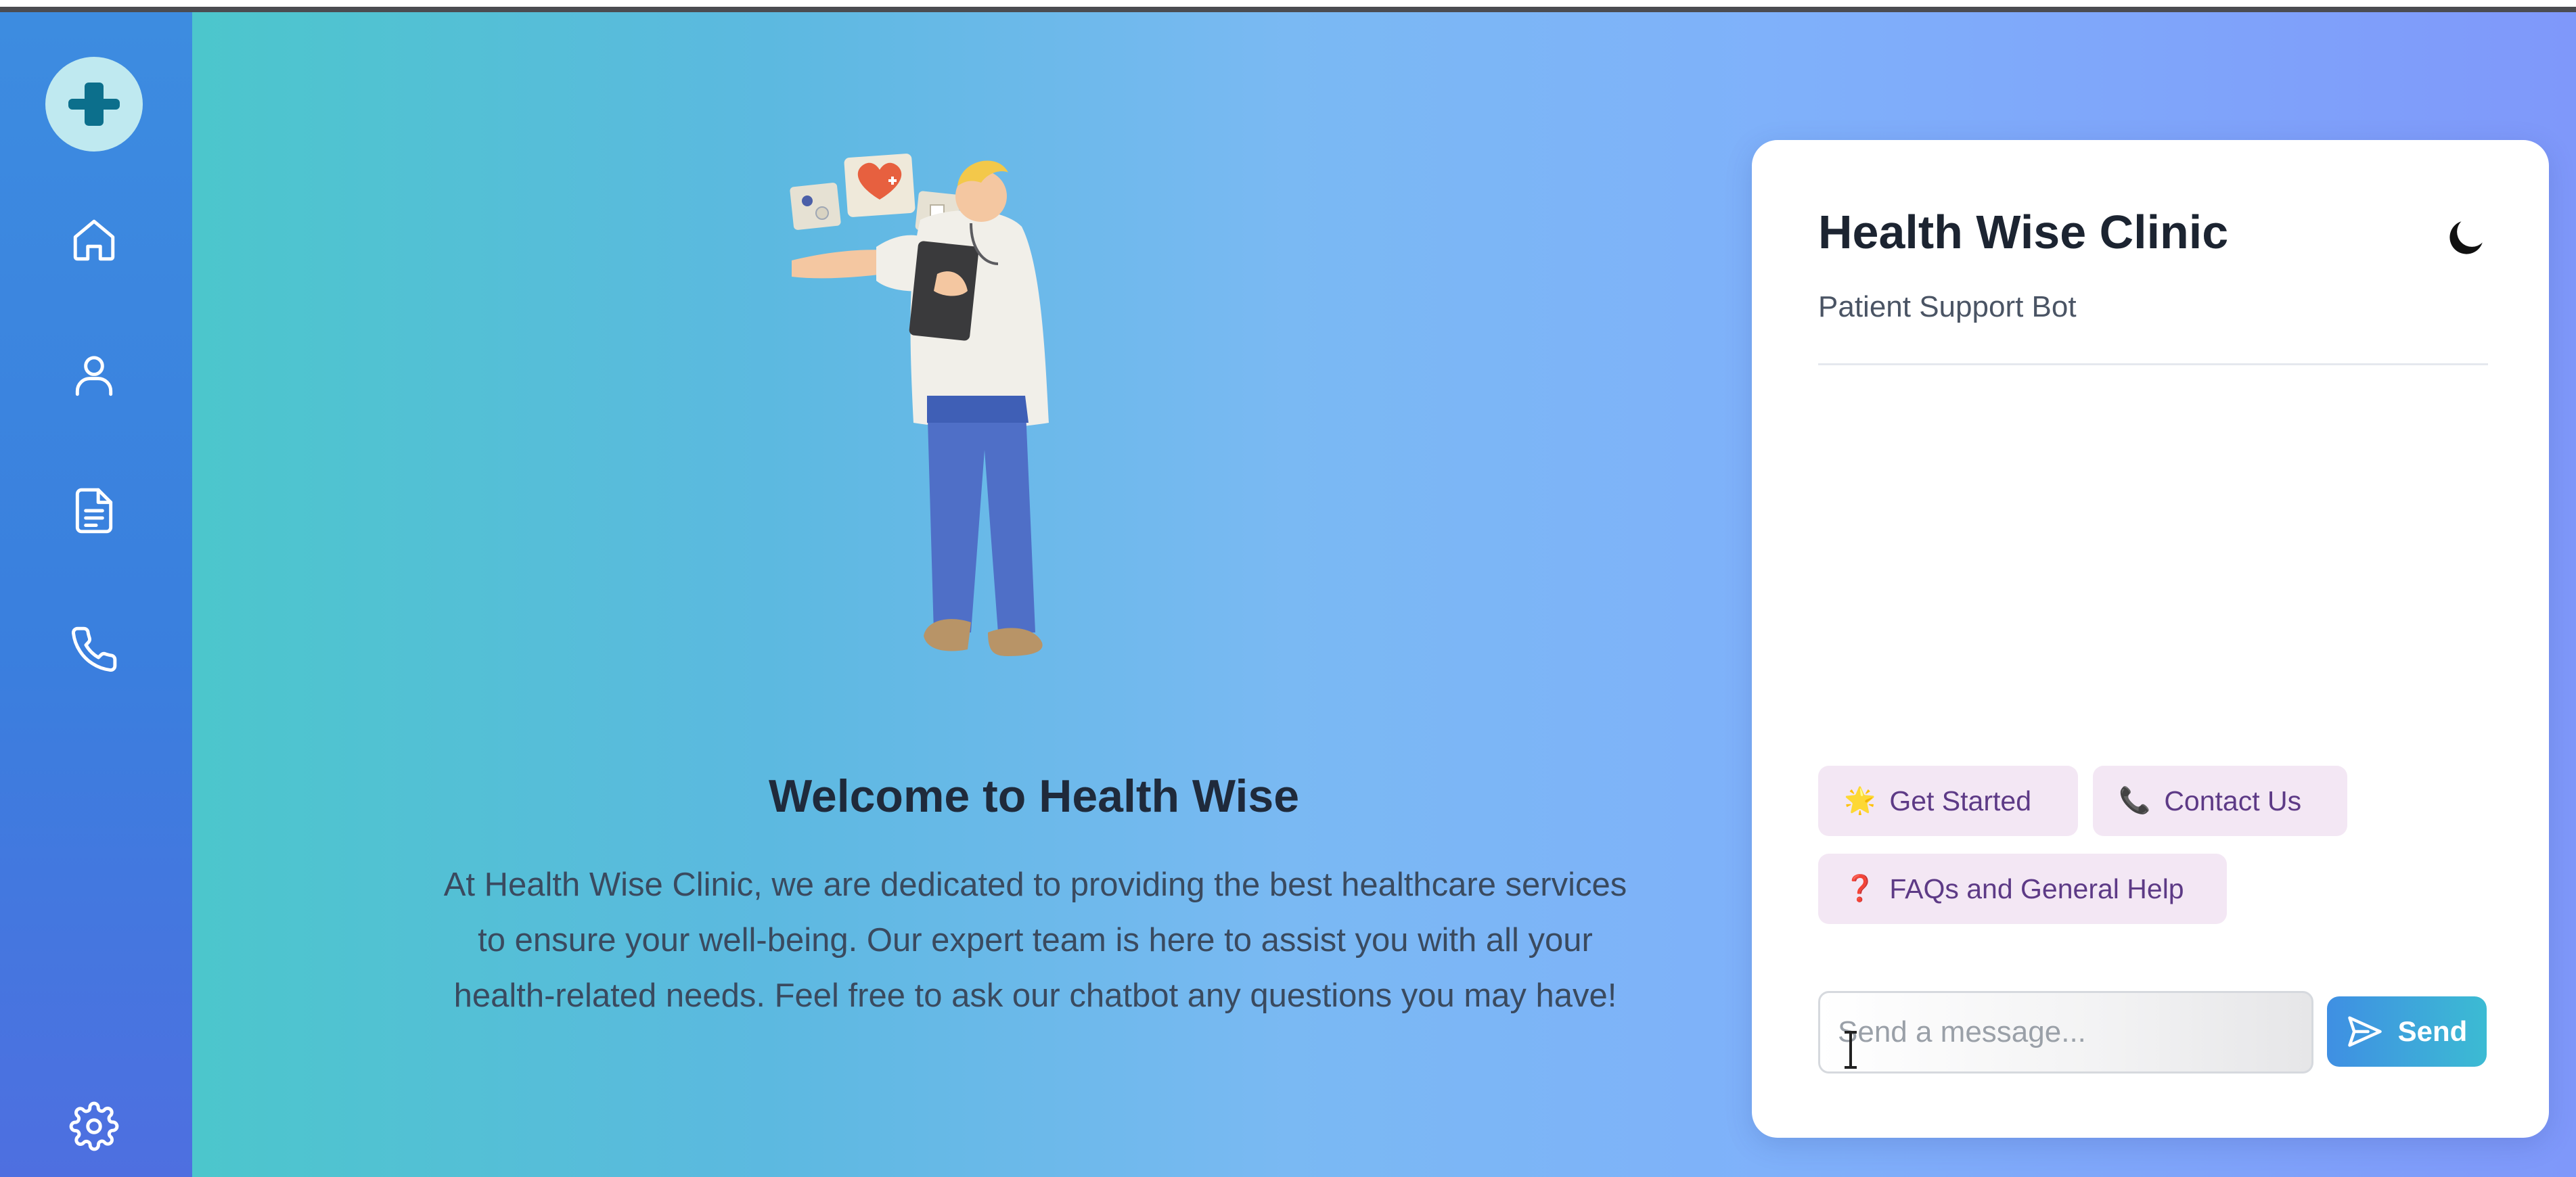 This screenshot has width=2576, height=1177. I want to click on quick-reply-faqs: ❓ FAQs and General Help, so click(2022, 889).